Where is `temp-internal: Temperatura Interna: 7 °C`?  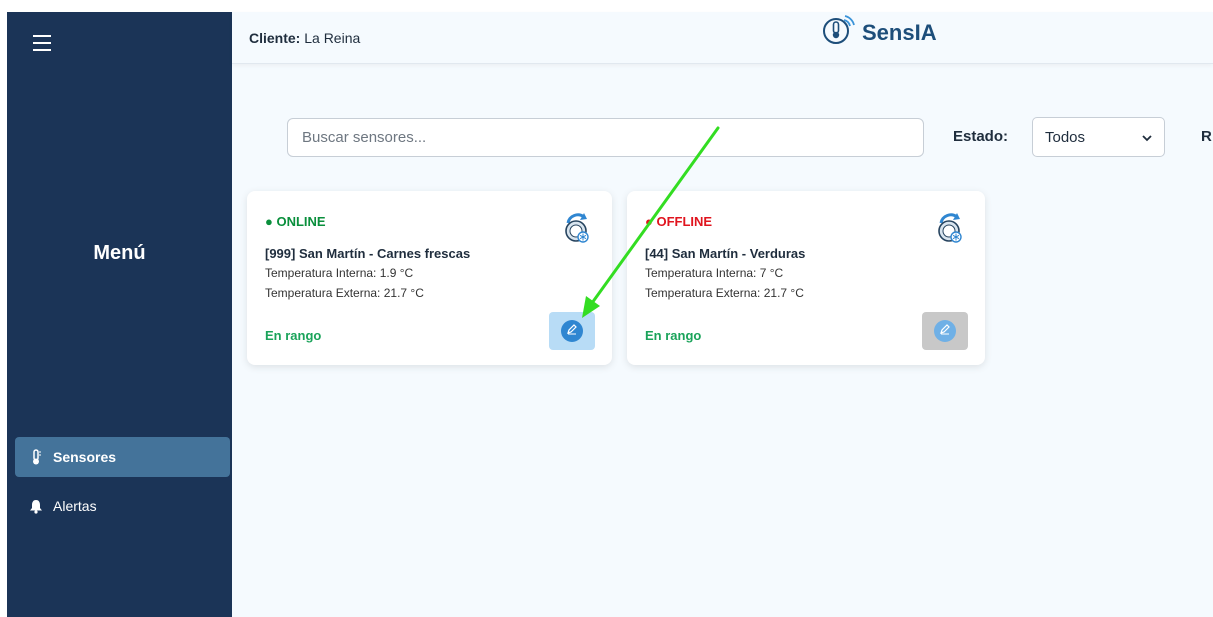
temp-internal: Temperatura Interna: 7 °C is located at coordinates (714, 273).